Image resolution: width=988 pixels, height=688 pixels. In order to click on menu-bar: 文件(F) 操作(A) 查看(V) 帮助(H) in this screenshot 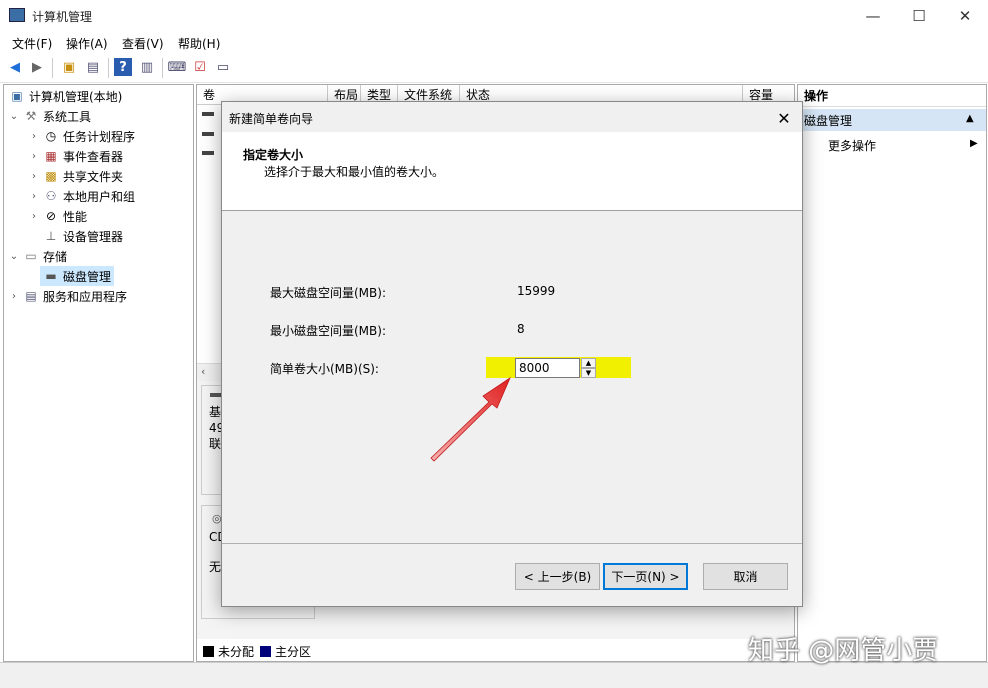, I will do `click(494, 43)`.